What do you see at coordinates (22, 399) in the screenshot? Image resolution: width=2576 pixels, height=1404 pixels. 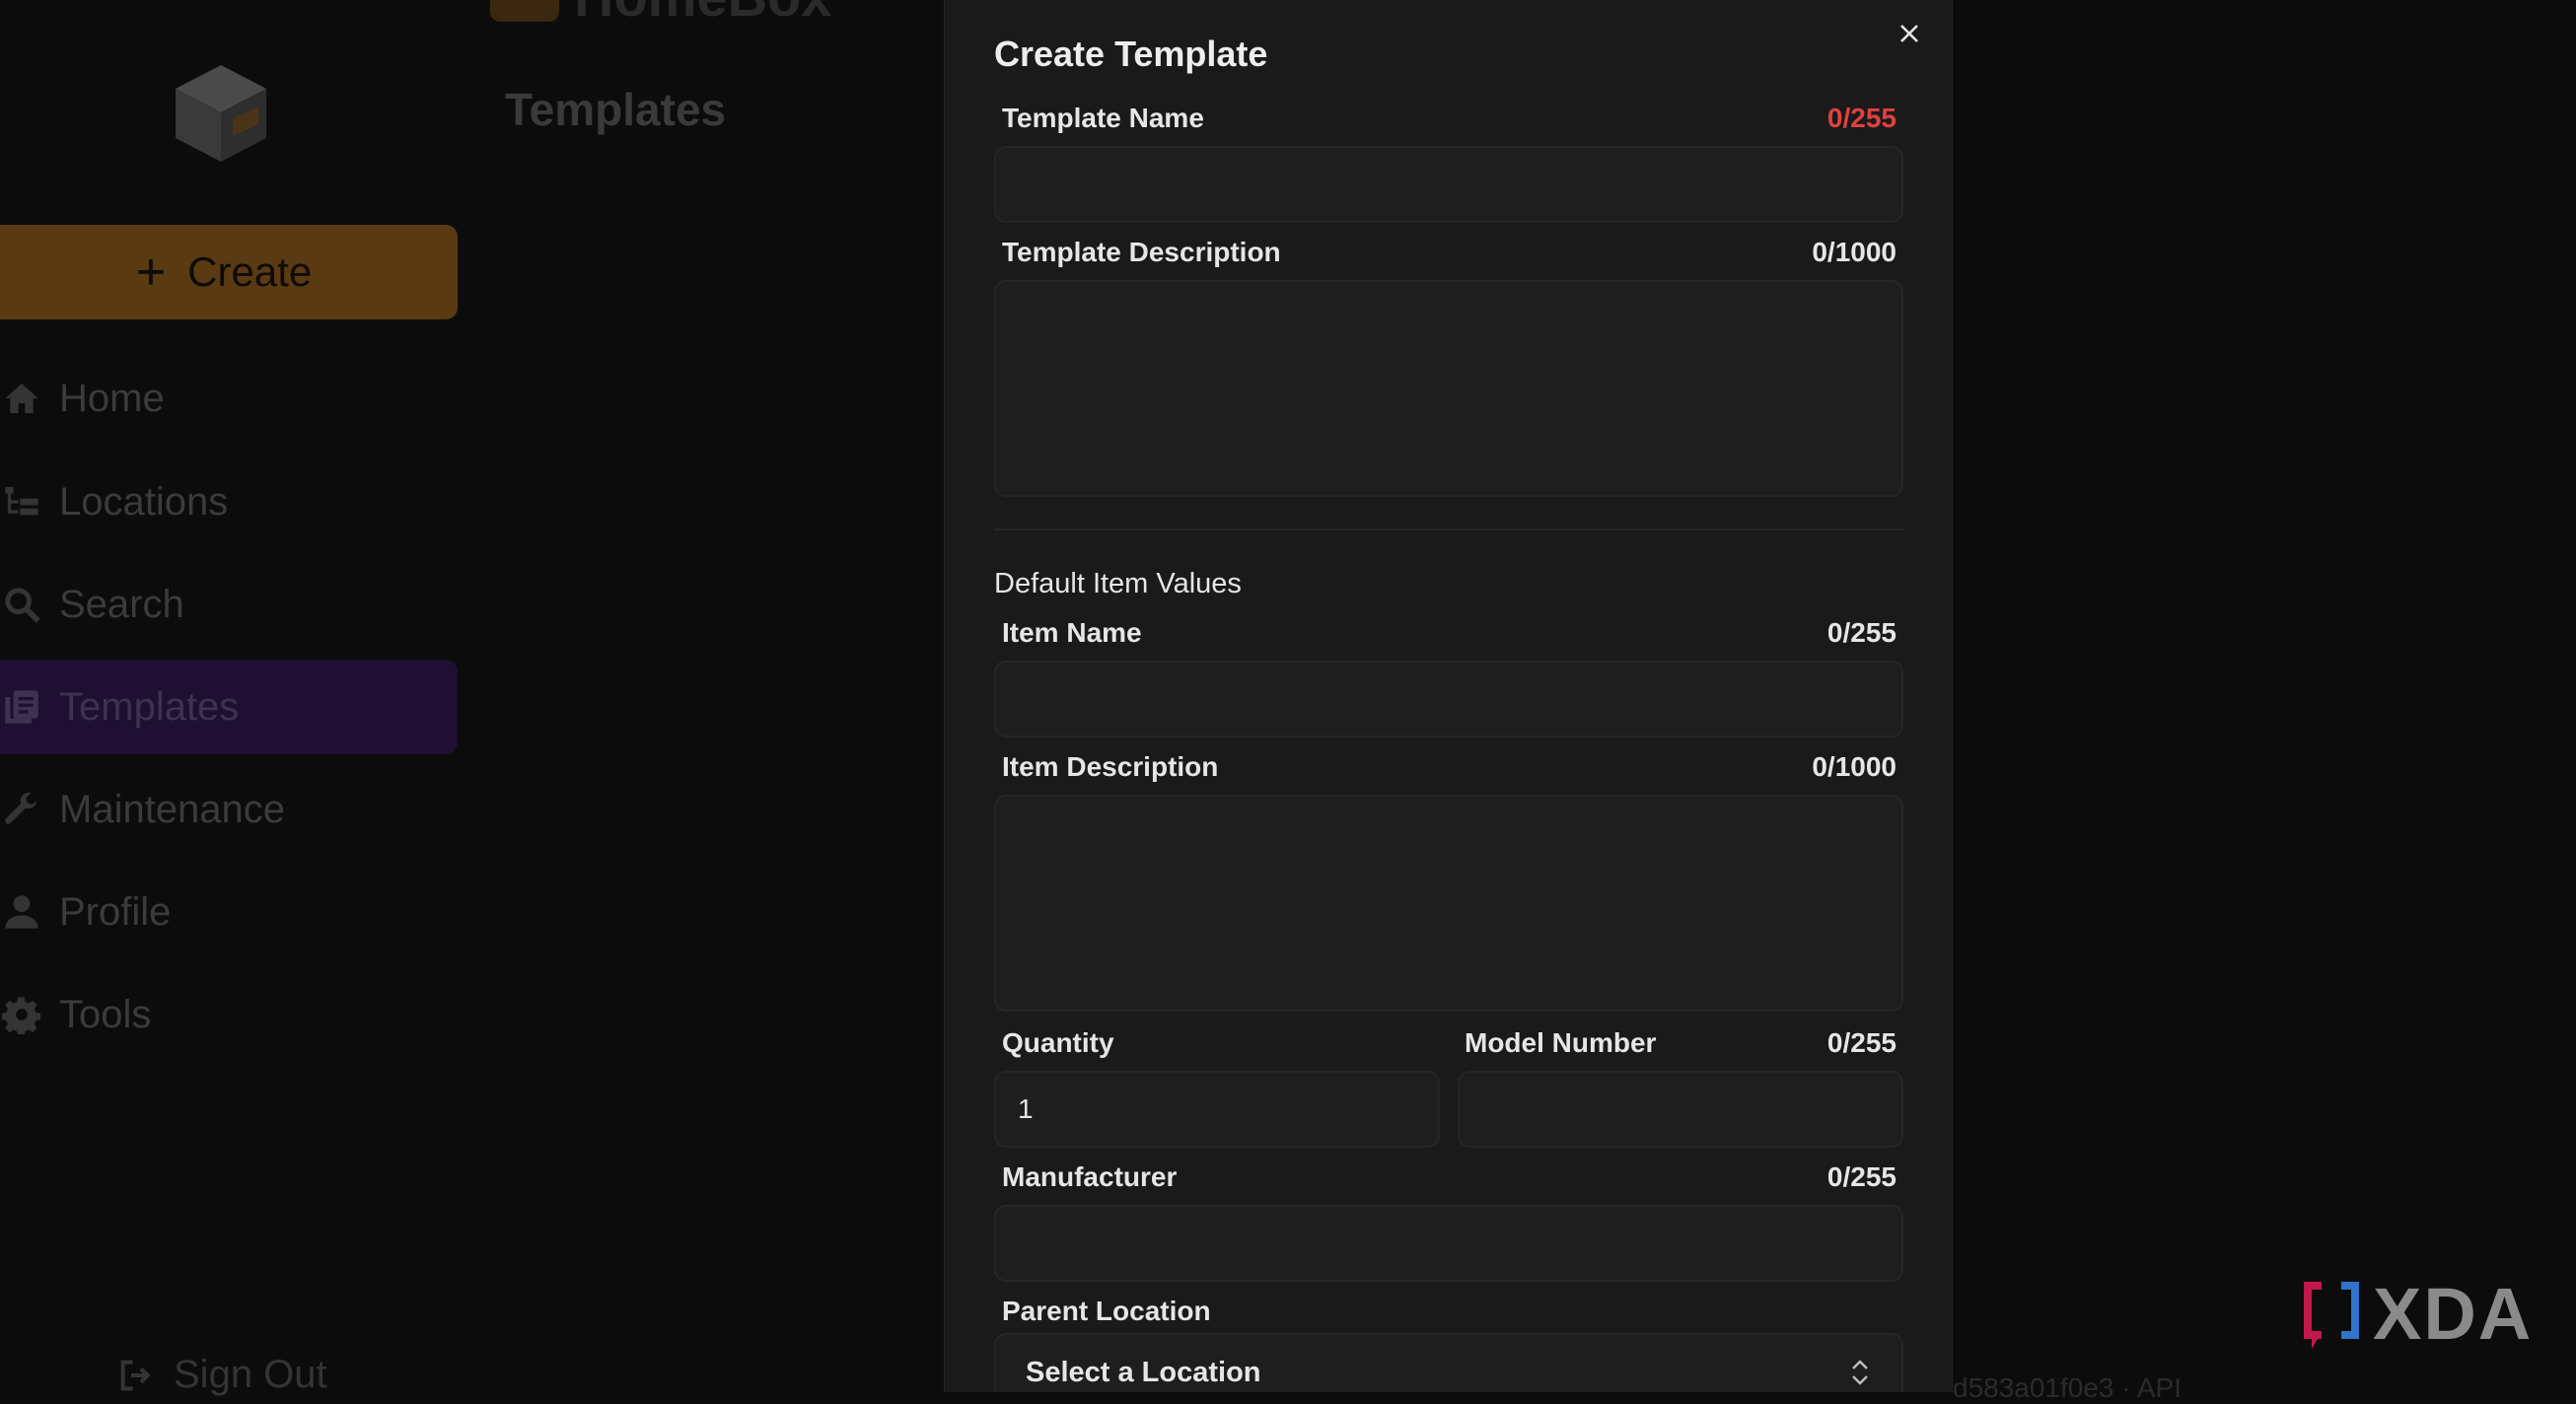 I see `home-icon` at bounding box center [22, 399].